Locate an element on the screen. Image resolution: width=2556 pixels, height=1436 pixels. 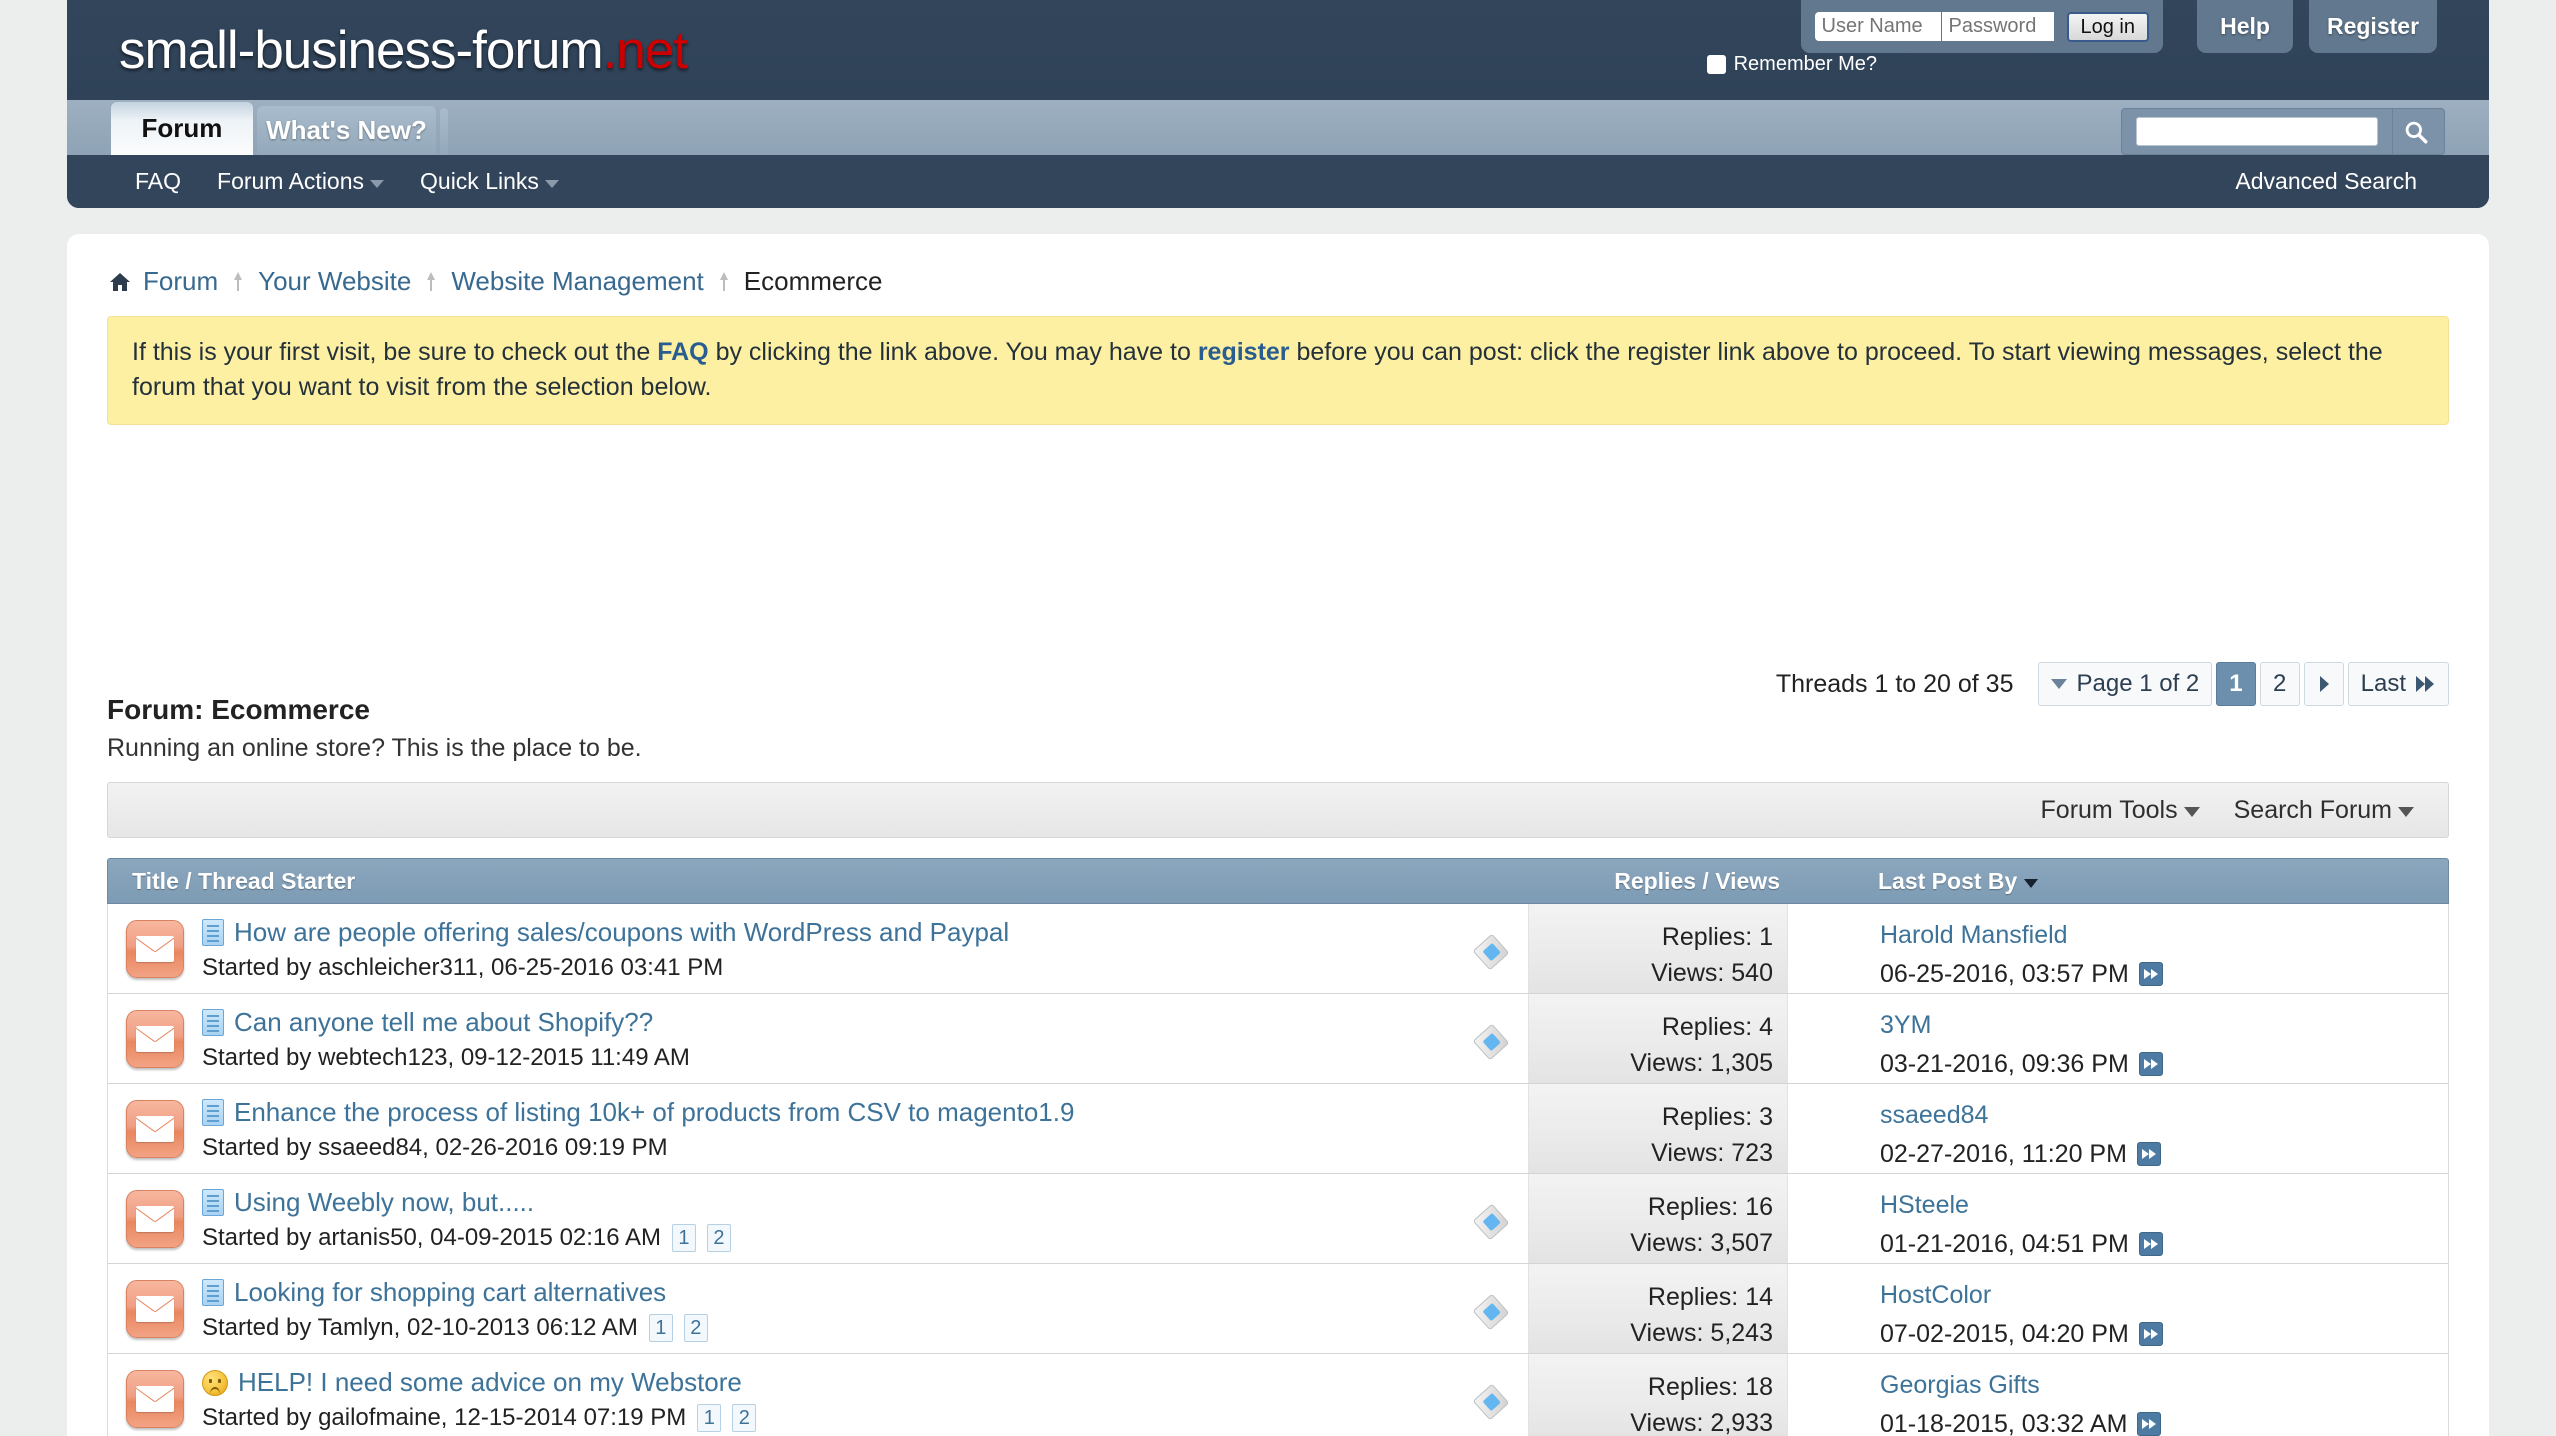
home-icon is located at coordinates (120, 282).